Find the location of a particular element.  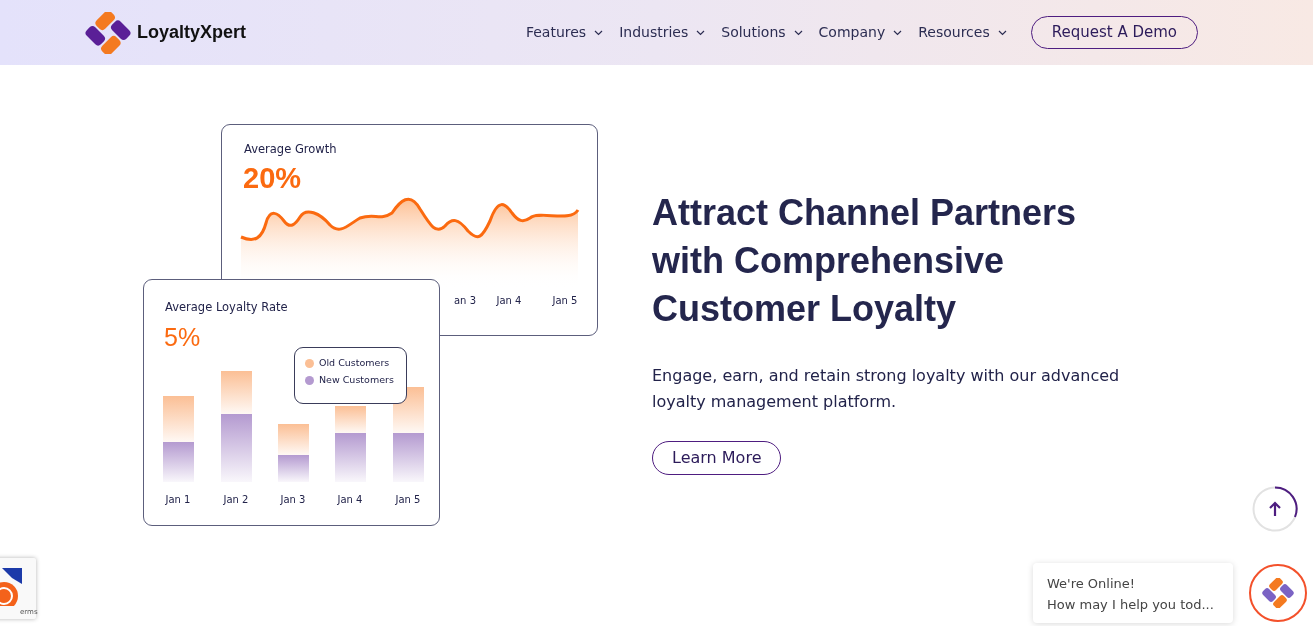

loyalty-value: 5% is located at coordinates (182, 337).